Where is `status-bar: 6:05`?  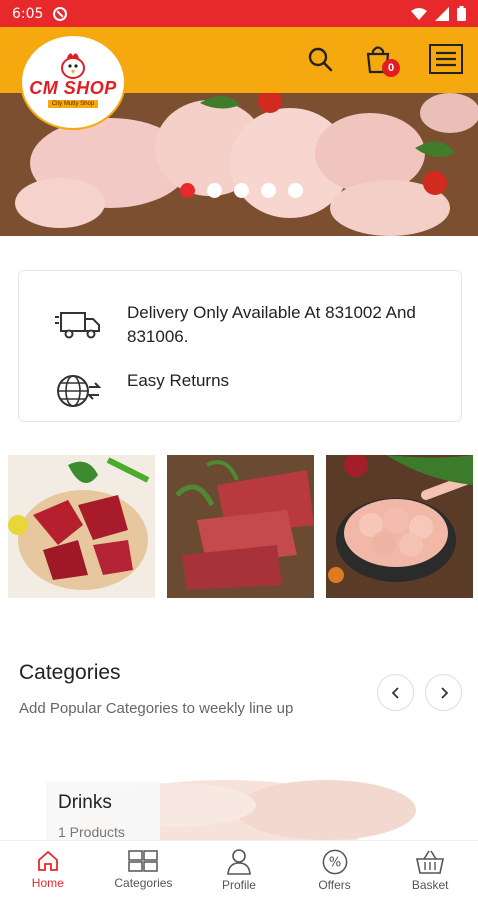
status-bar: 6:05 is located at coordinates (239, 13).